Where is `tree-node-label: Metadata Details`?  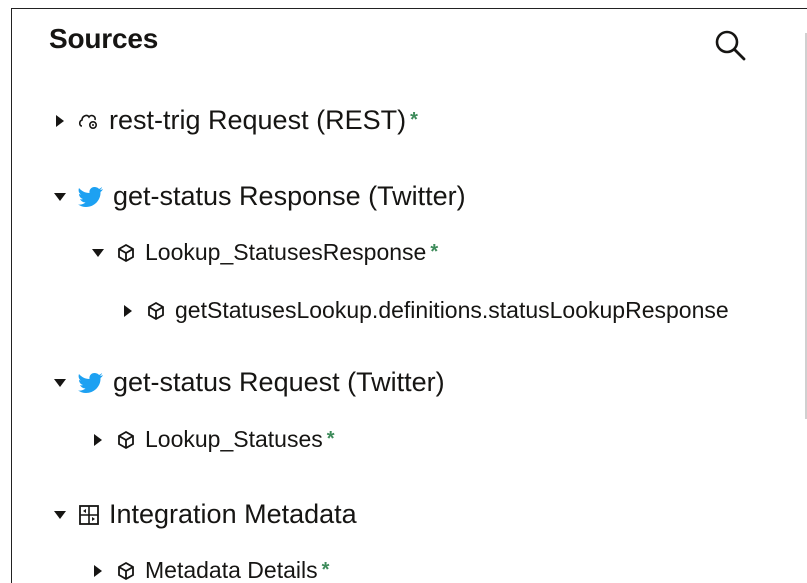 tree-node-label: Metadata Details is located at coordinates (231, 570).